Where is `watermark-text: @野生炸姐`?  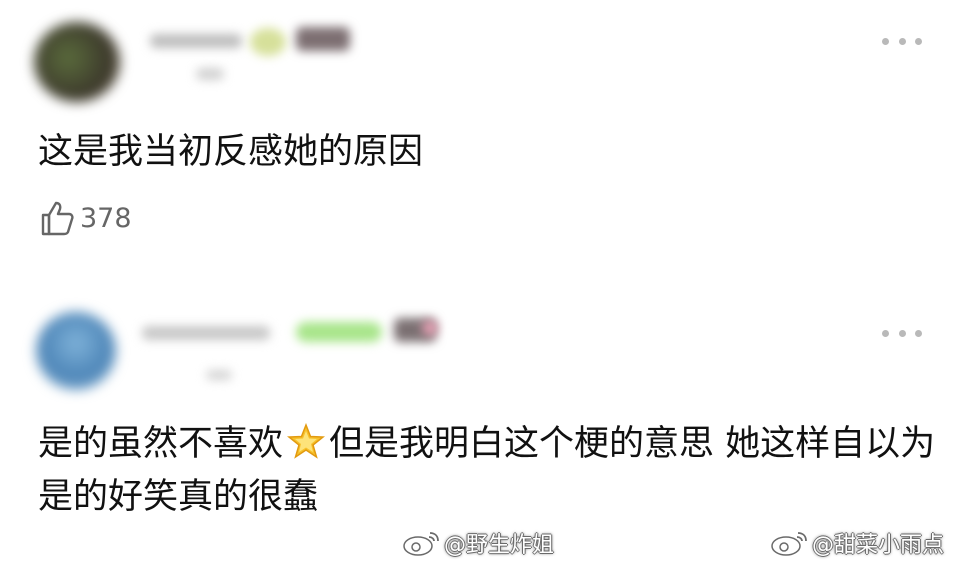 watermark-text: @野生炸姐 is located at coordinates (499, 545).